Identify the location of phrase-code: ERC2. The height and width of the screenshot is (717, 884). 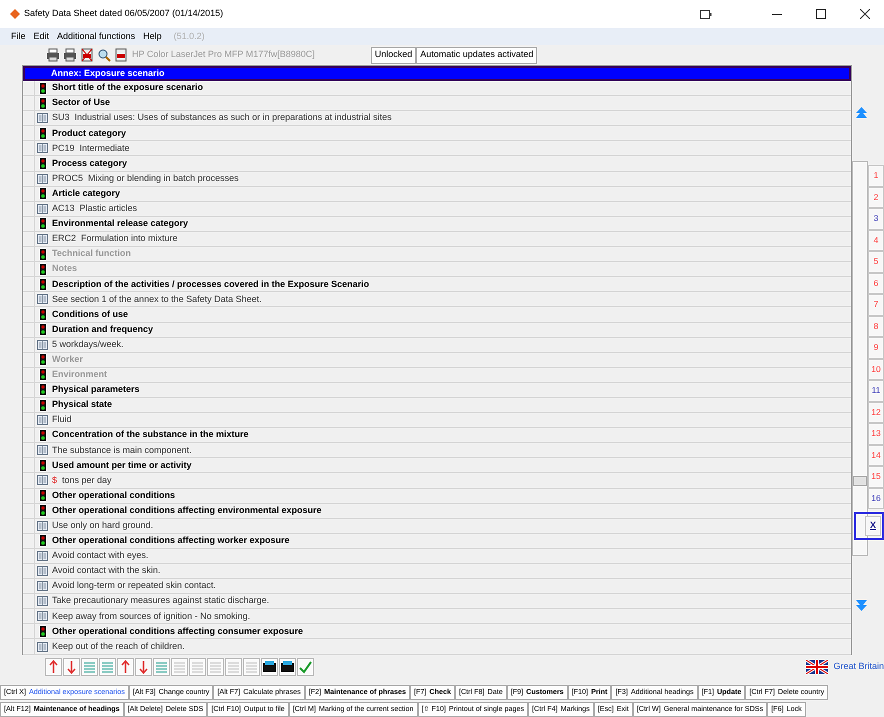
(64, 239).